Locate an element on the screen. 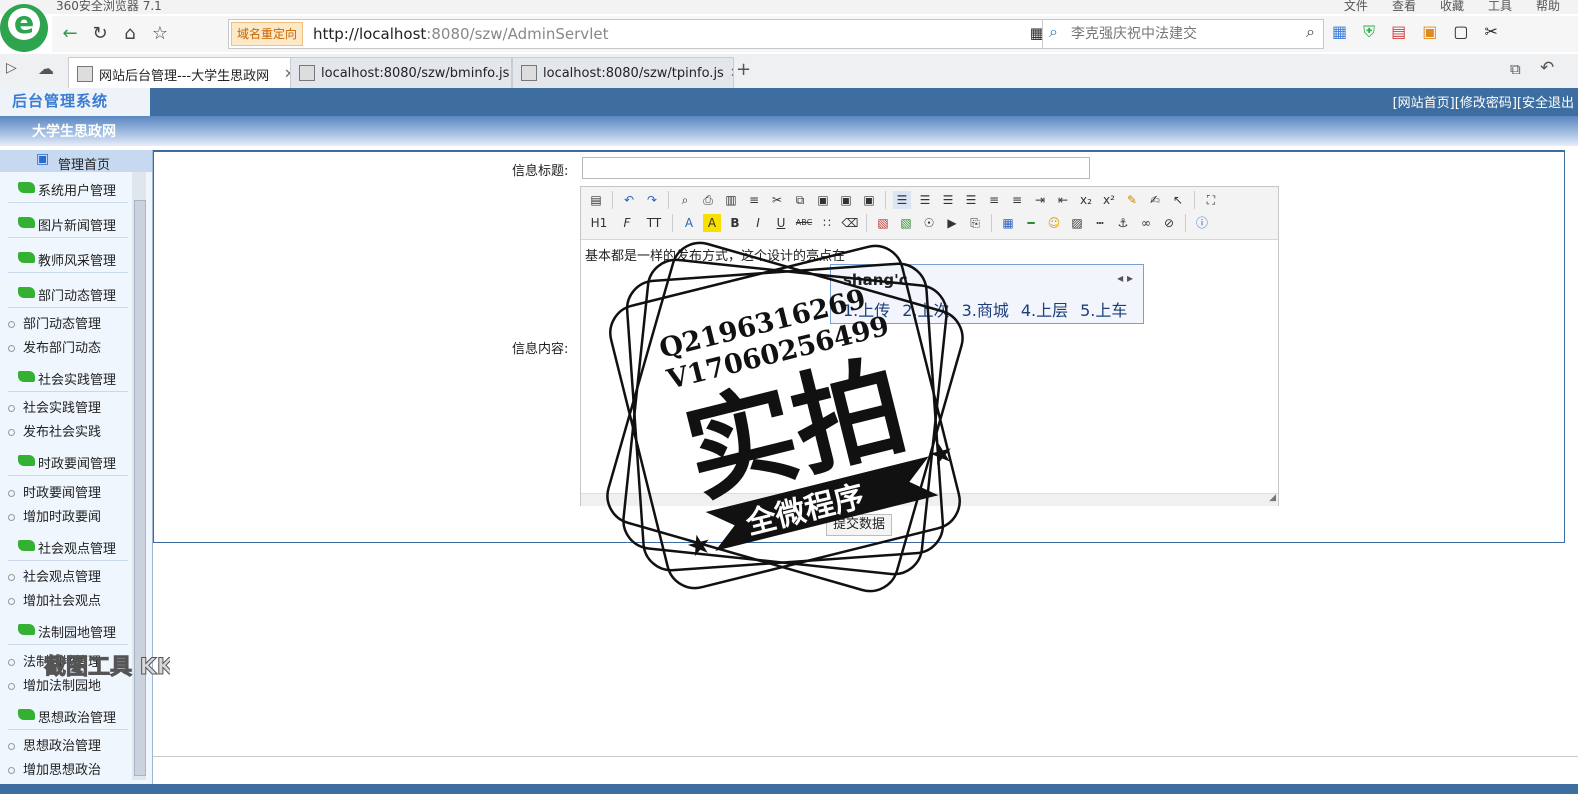 The image size is (1578, 794). tab-tpinfo: localhost:8080/szw/tpinfo.js ✕ is located at coordinates (623, 72).